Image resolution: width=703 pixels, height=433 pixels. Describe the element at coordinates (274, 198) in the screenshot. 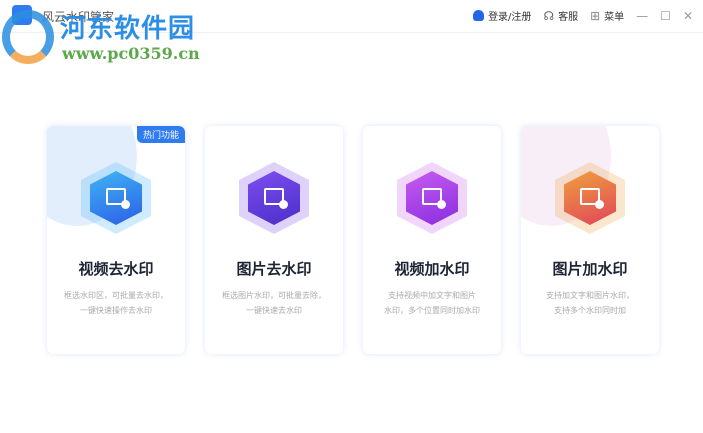

I see `image-remove-watermark-icon` at that location.